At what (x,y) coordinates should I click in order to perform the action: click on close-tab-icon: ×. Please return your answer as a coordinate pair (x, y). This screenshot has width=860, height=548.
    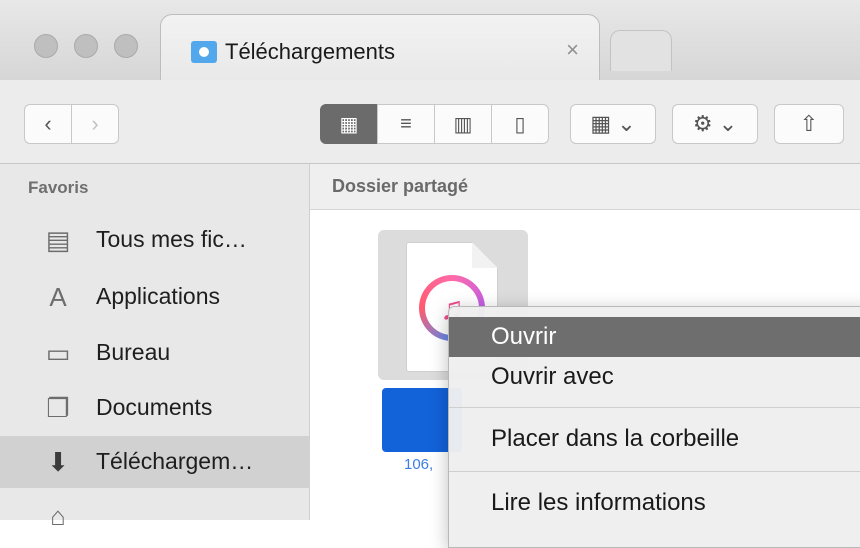
    Looking at the image, I should click on (572, 50).